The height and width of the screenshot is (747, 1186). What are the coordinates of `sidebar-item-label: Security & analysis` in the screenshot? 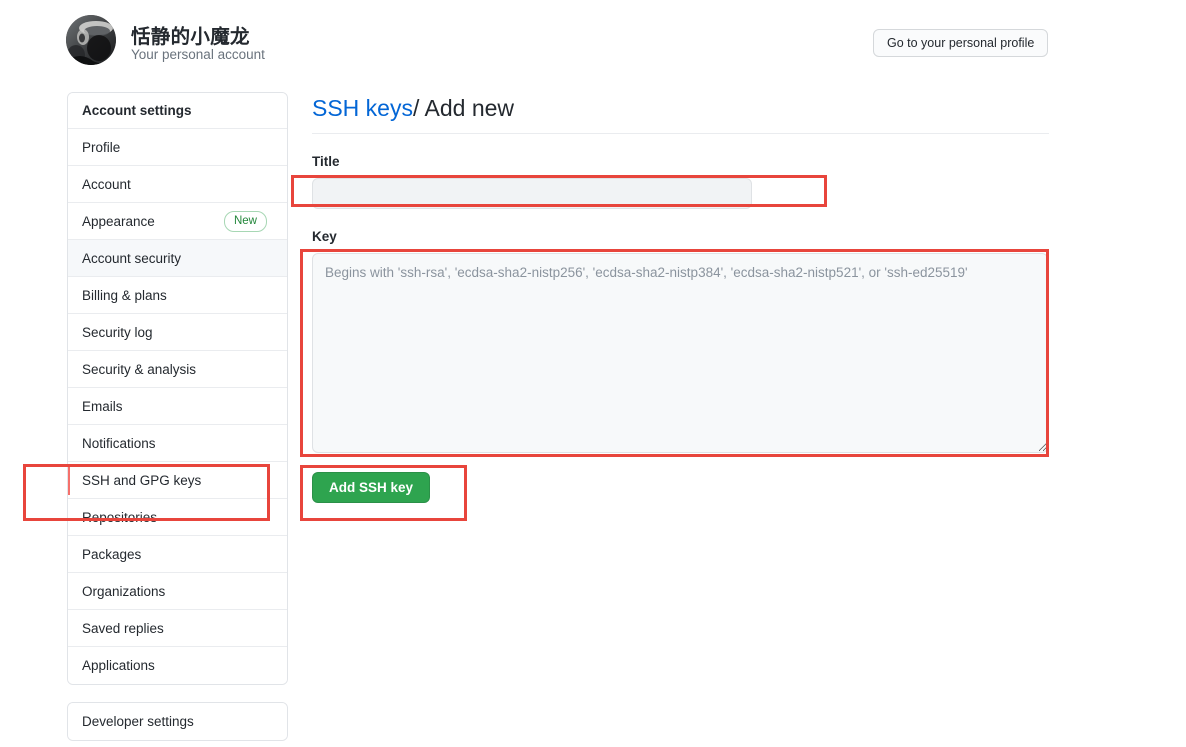 It's located at (139, 369).